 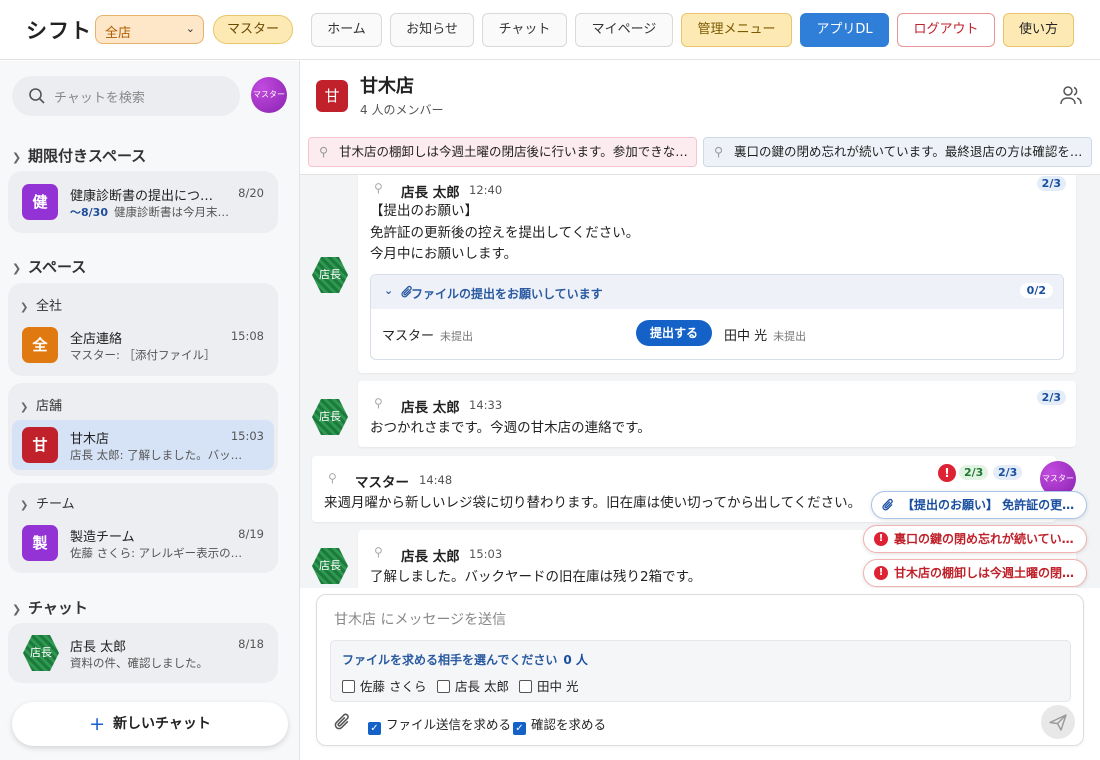 I want to click on nav-app-download-button: アプリDL, so click(x=844, y=30).